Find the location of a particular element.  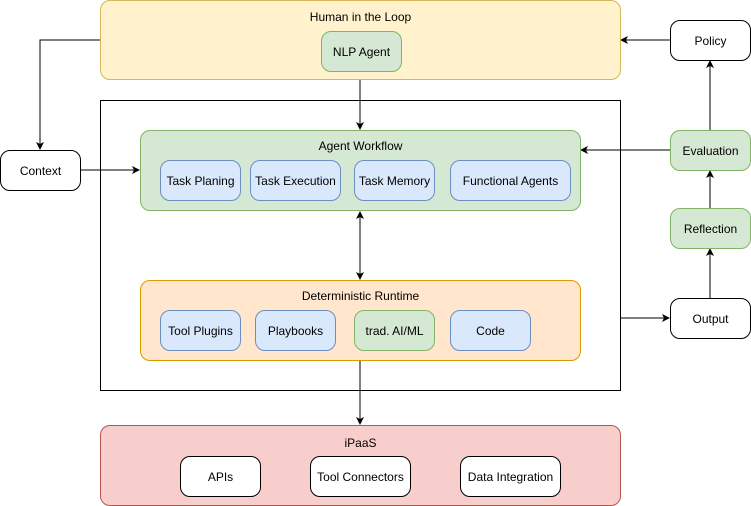

node-task-execution: Task Execution is located at coordinates (295, 180).